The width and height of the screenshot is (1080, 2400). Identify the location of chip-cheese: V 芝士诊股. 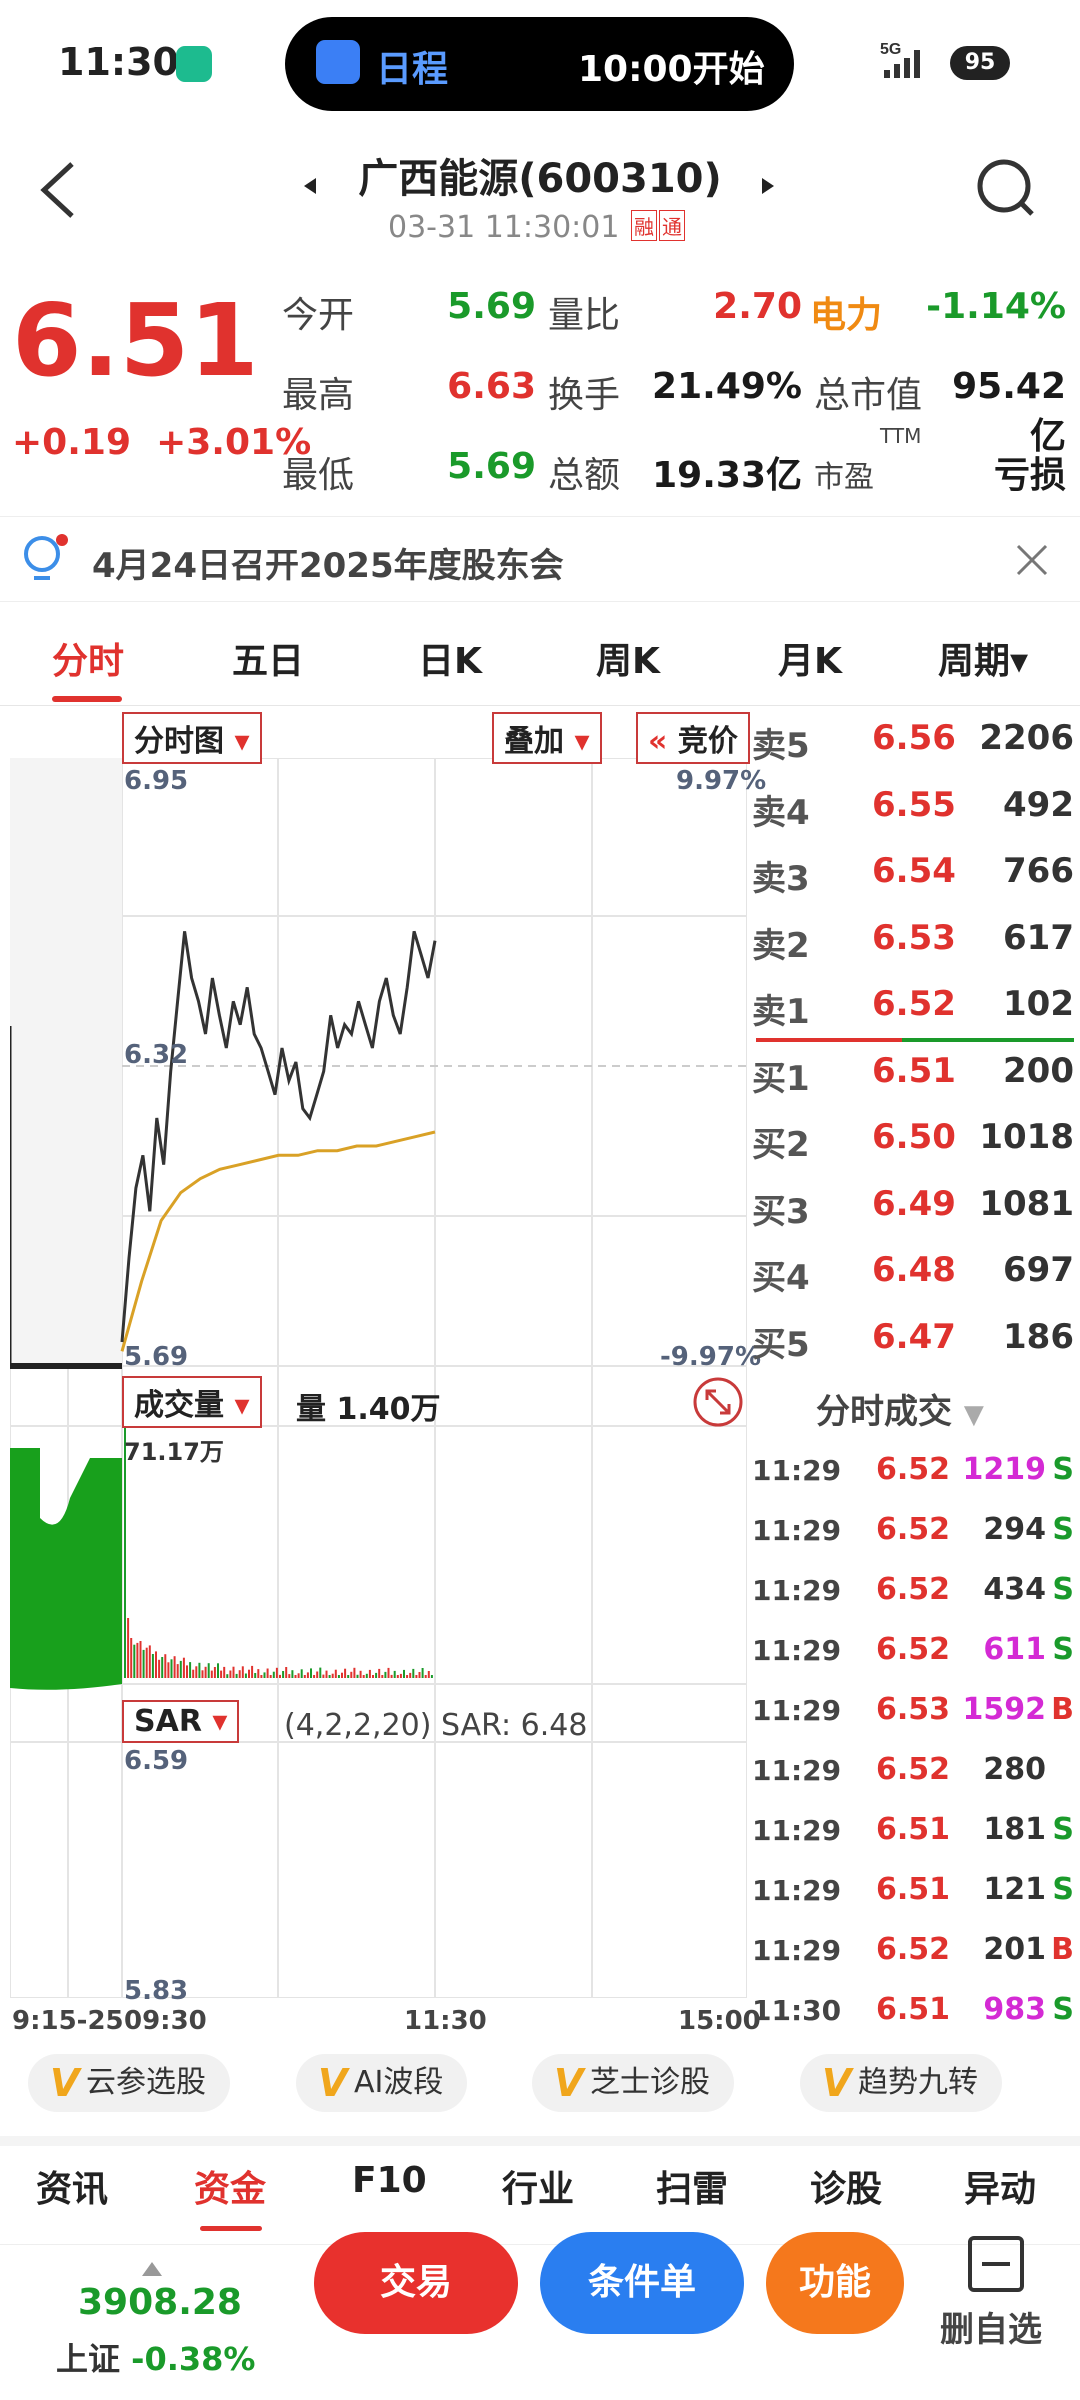
(633, 2083).